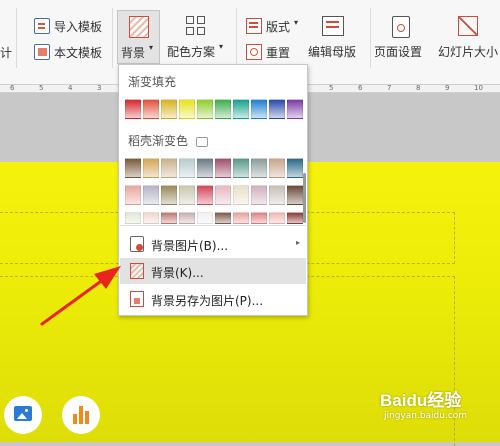  I want to click on arrow-shaft, so click(73, 301).